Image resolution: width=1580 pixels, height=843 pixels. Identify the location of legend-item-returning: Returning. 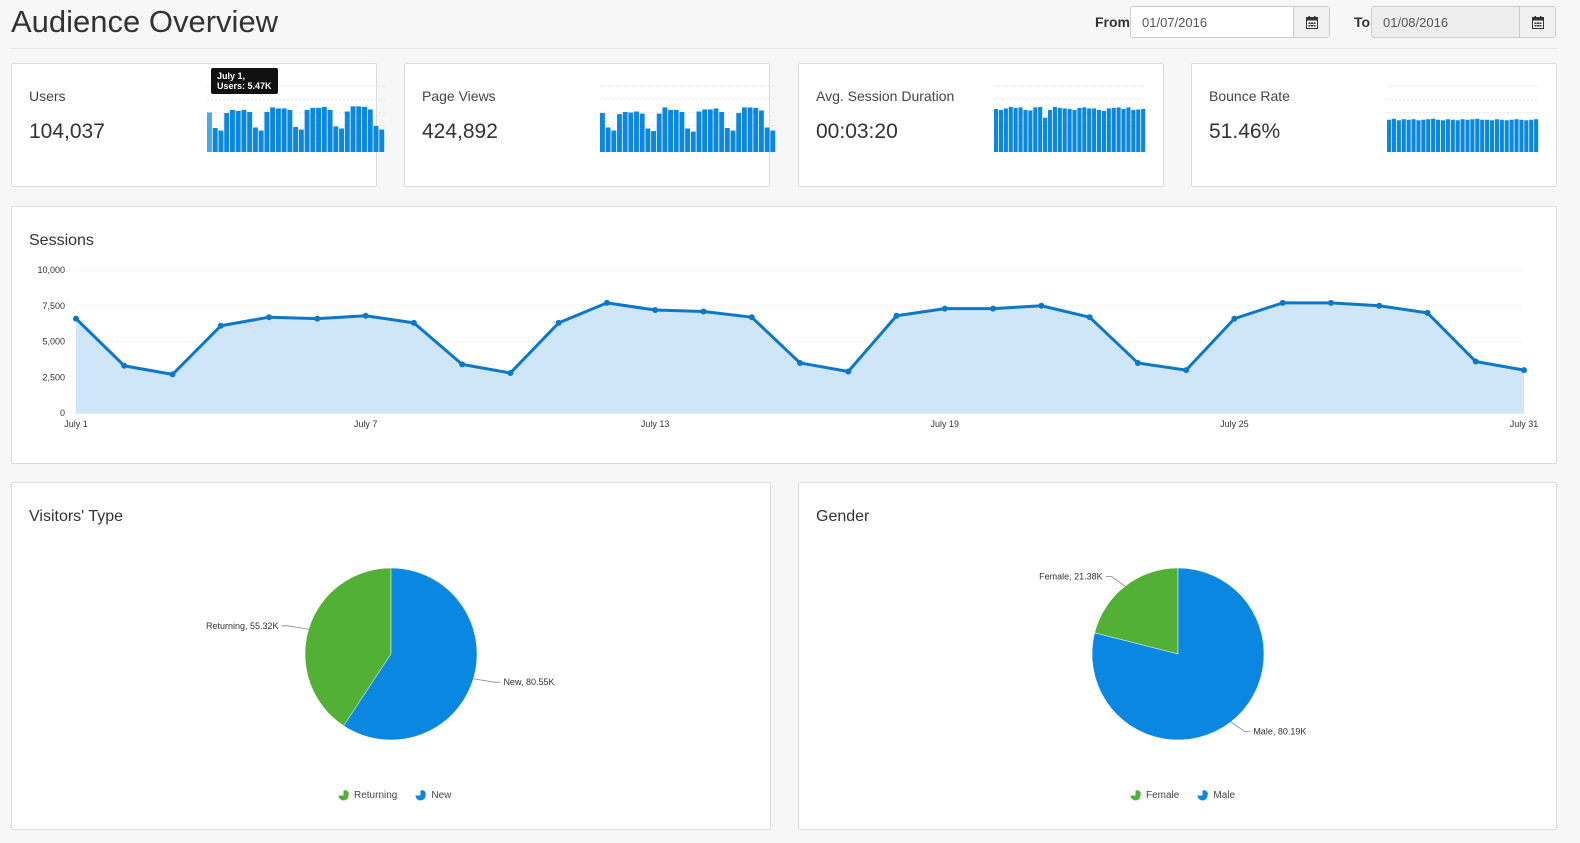
(367, 795).